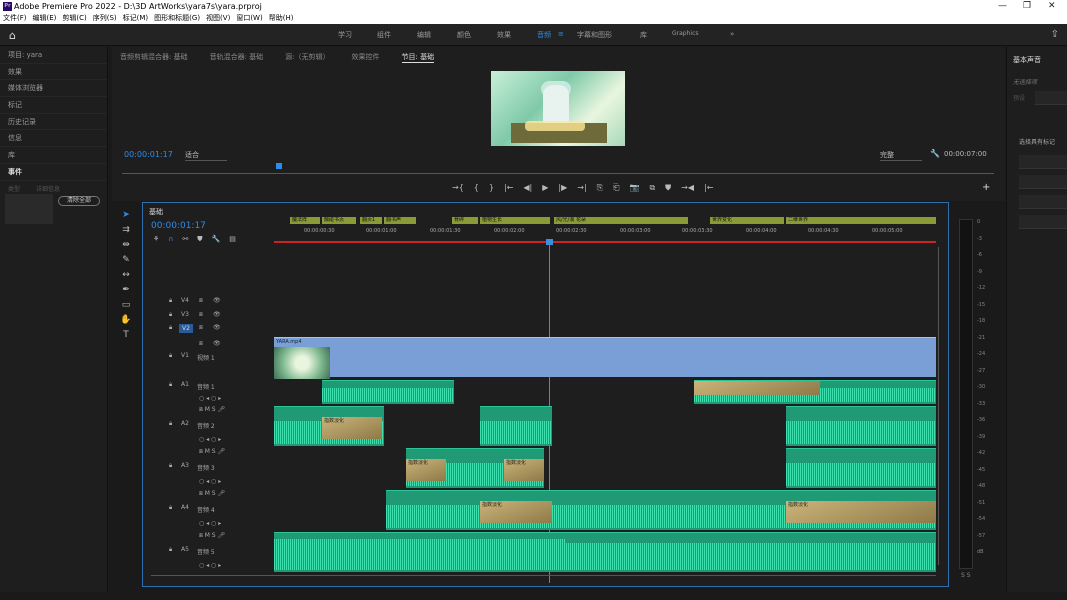 Image resolution: width=1067 pixels, height=600 pixels. What do you see at coordinates (53, 155) in the screenshot?
I see `panel-libraries: 库` at bounding box center [53, 155].